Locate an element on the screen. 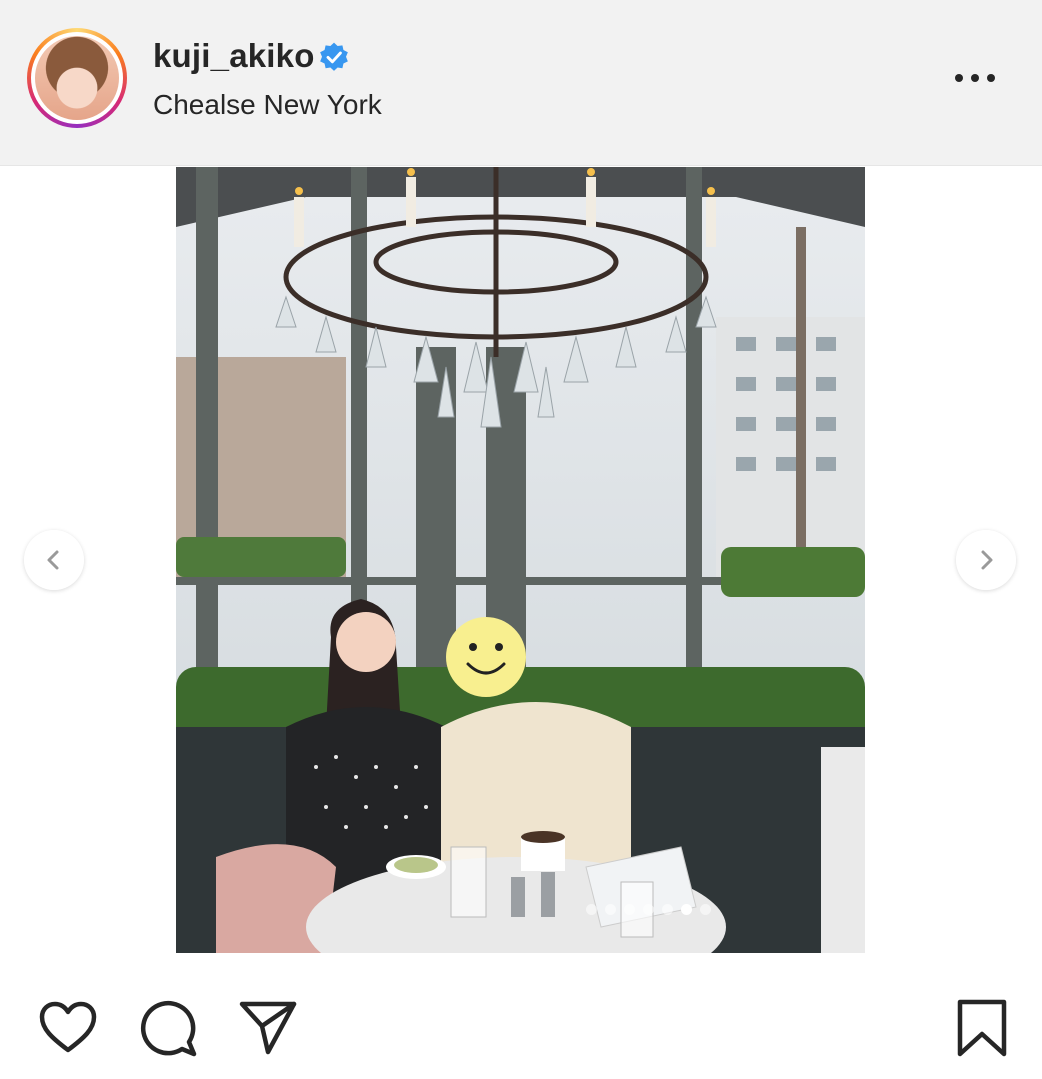  avatar is located at coordinates (77, 78).